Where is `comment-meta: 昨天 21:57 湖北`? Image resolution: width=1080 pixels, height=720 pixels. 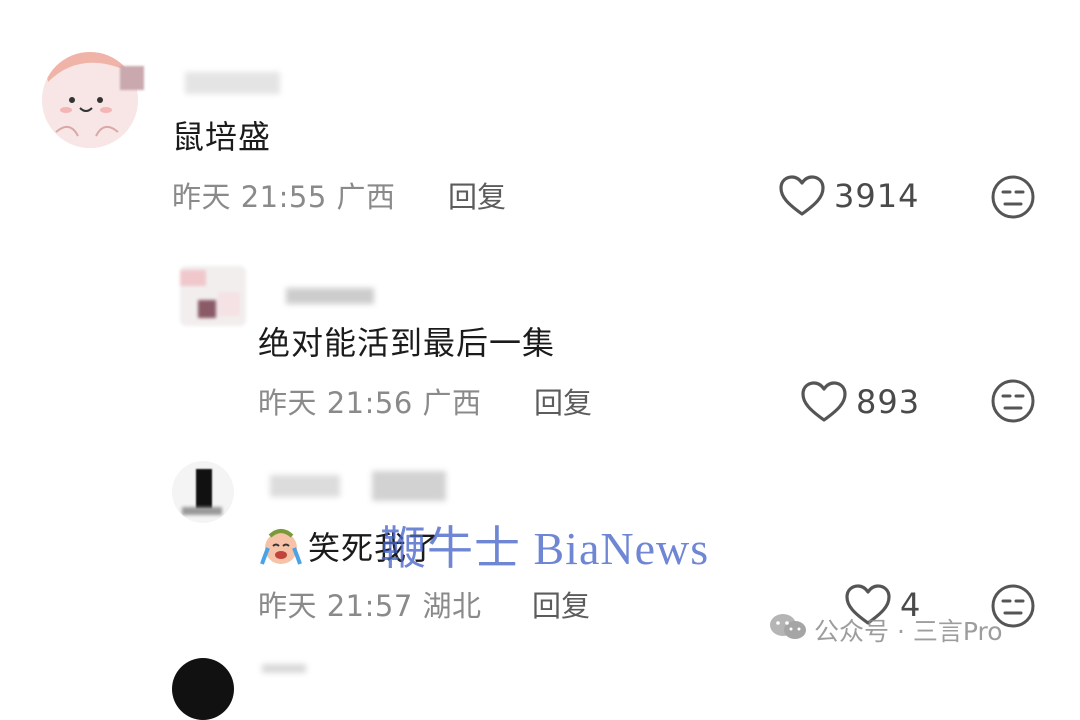 comment-meta: 昨天 21:57 湖北 is located at coordinates (370, 604).